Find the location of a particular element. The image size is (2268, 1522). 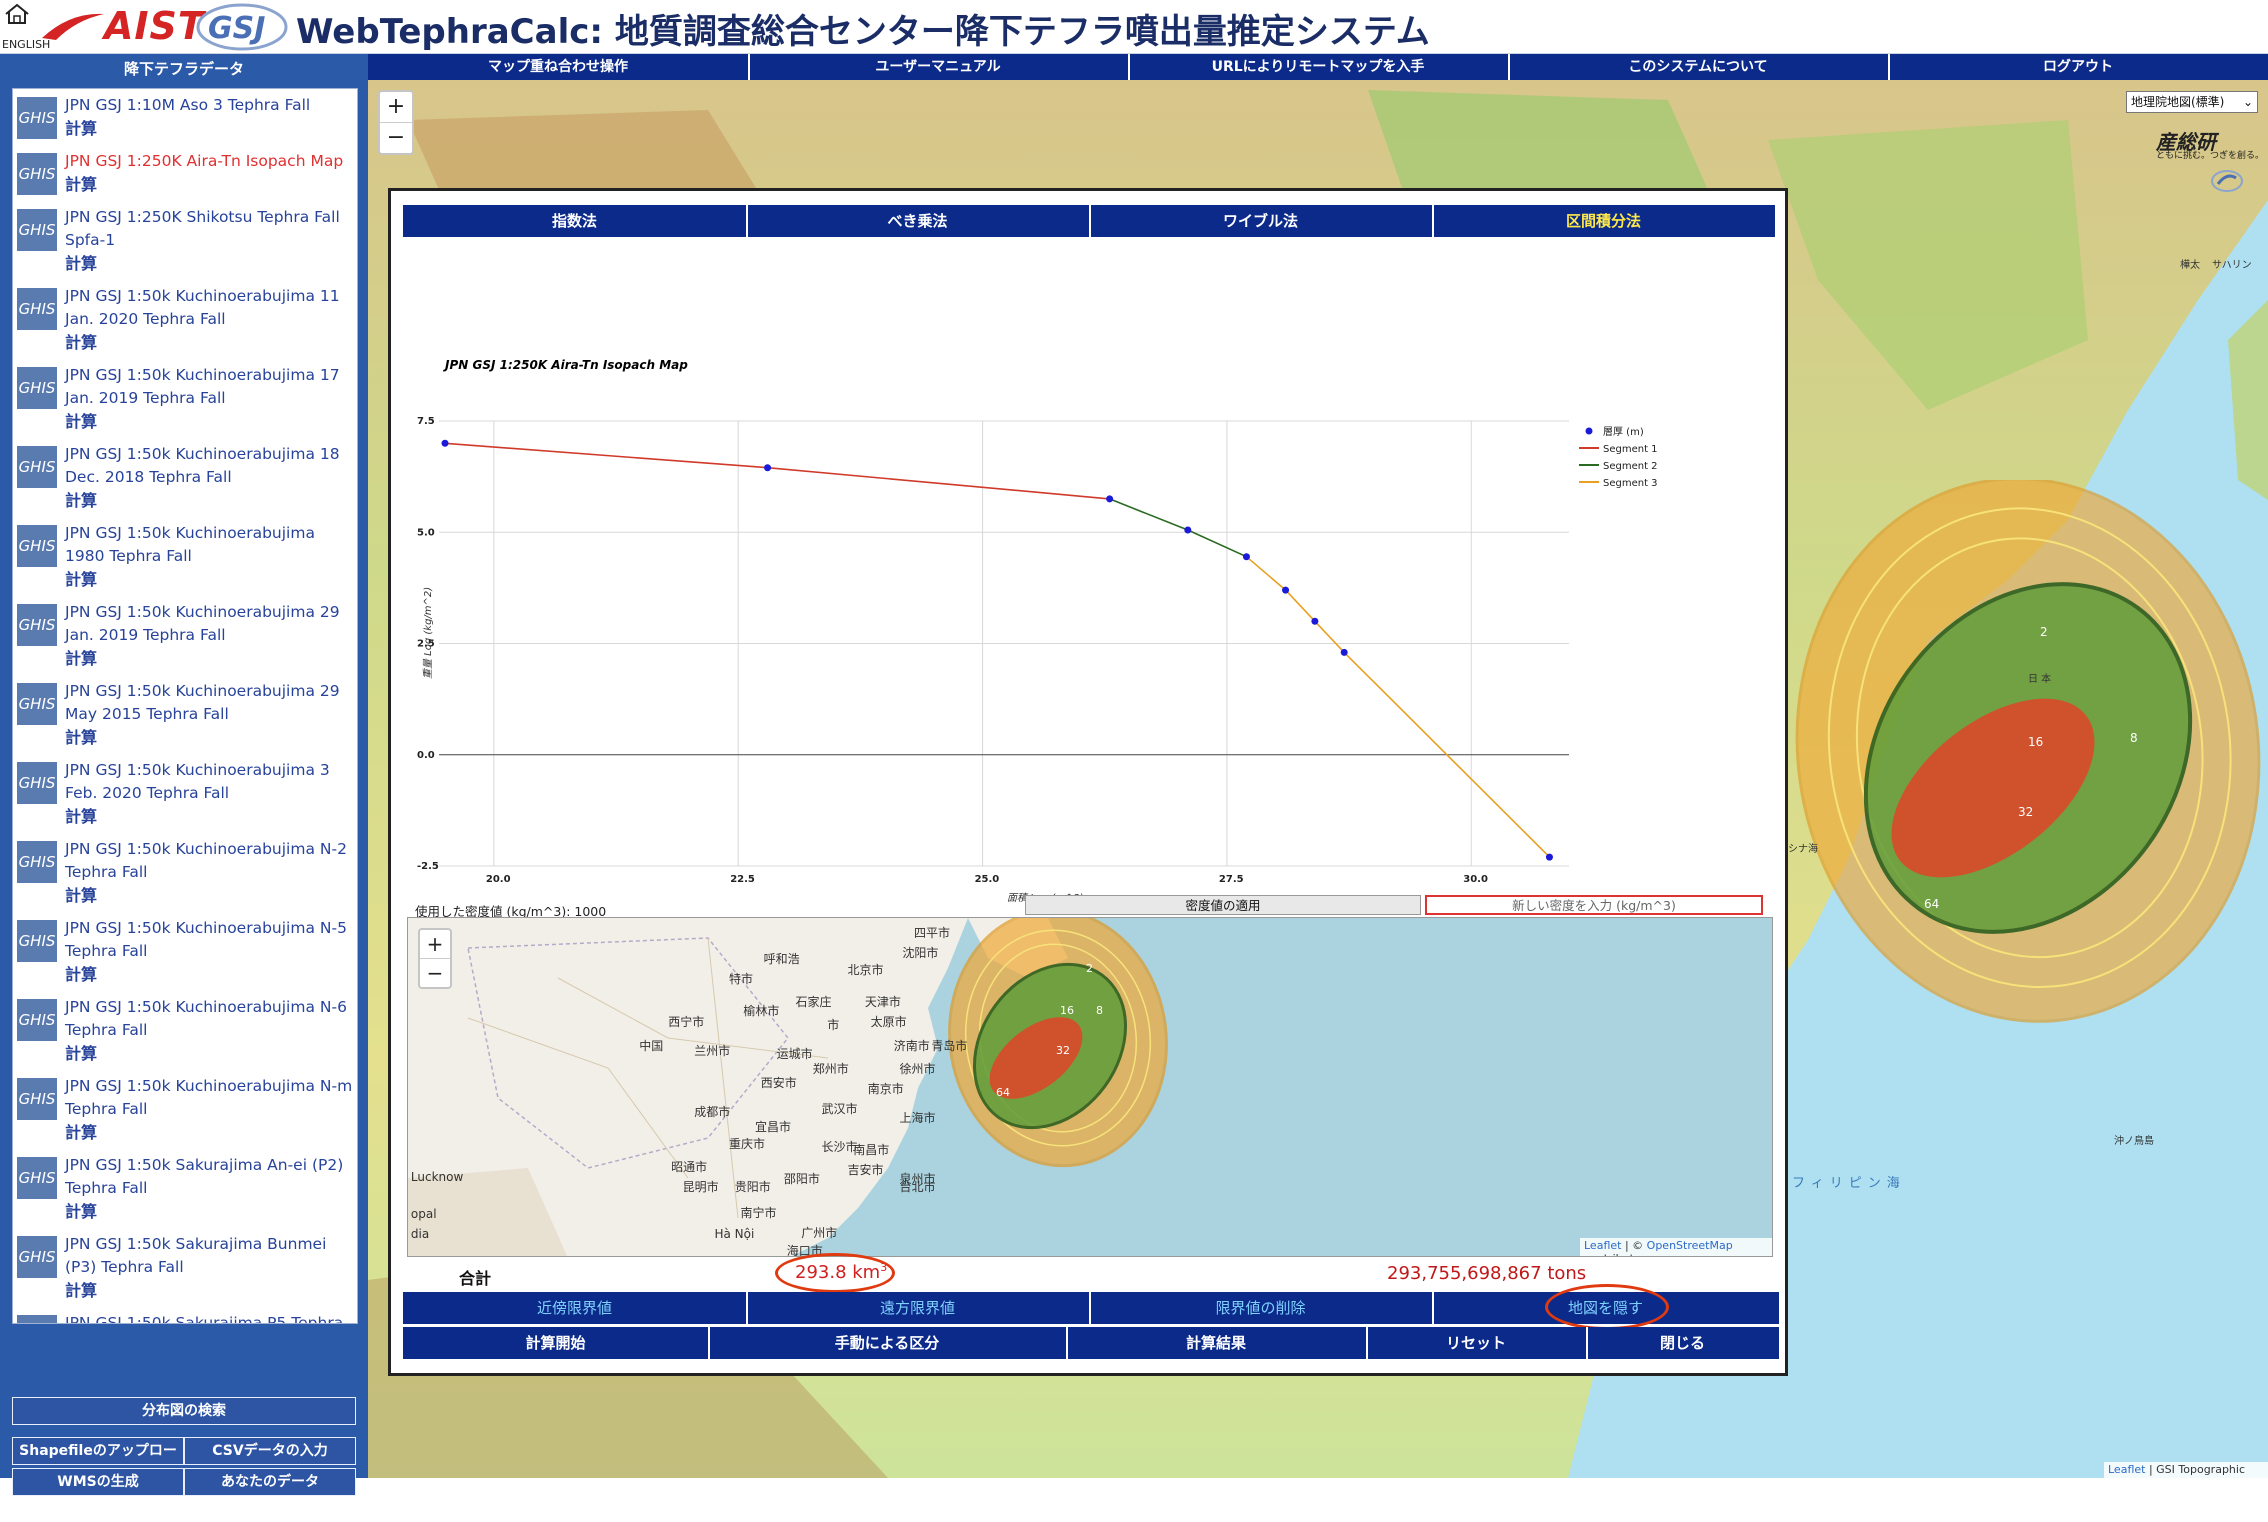

list-item: GHIS JPN GSJ 1:10M Aso 3 Tephra Fall 計算 is located at coordinates (185, 117).